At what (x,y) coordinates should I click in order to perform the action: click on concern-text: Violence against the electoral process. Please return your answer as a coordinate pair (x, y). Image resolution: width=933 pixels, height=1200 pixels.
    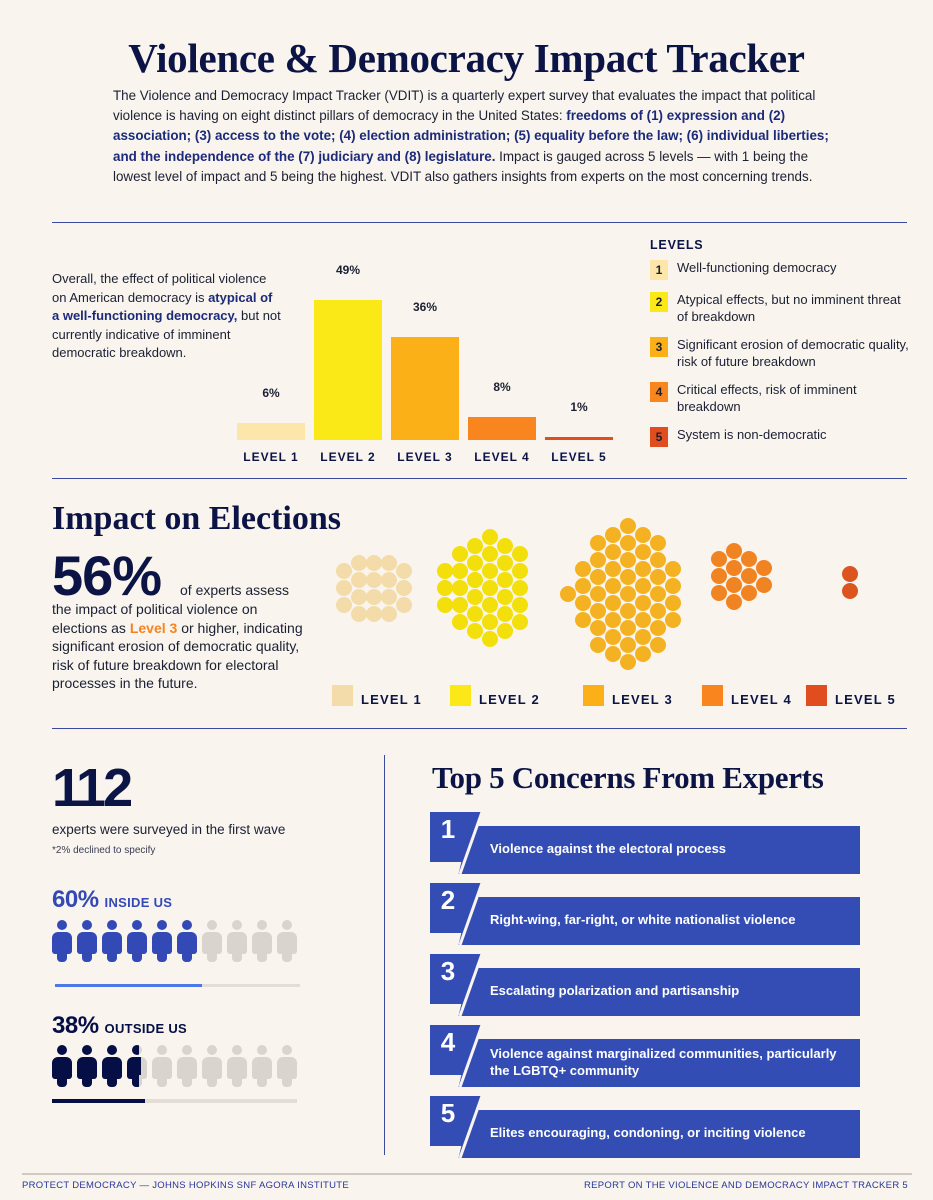
    Looking at the image, I should click on (608, 848).